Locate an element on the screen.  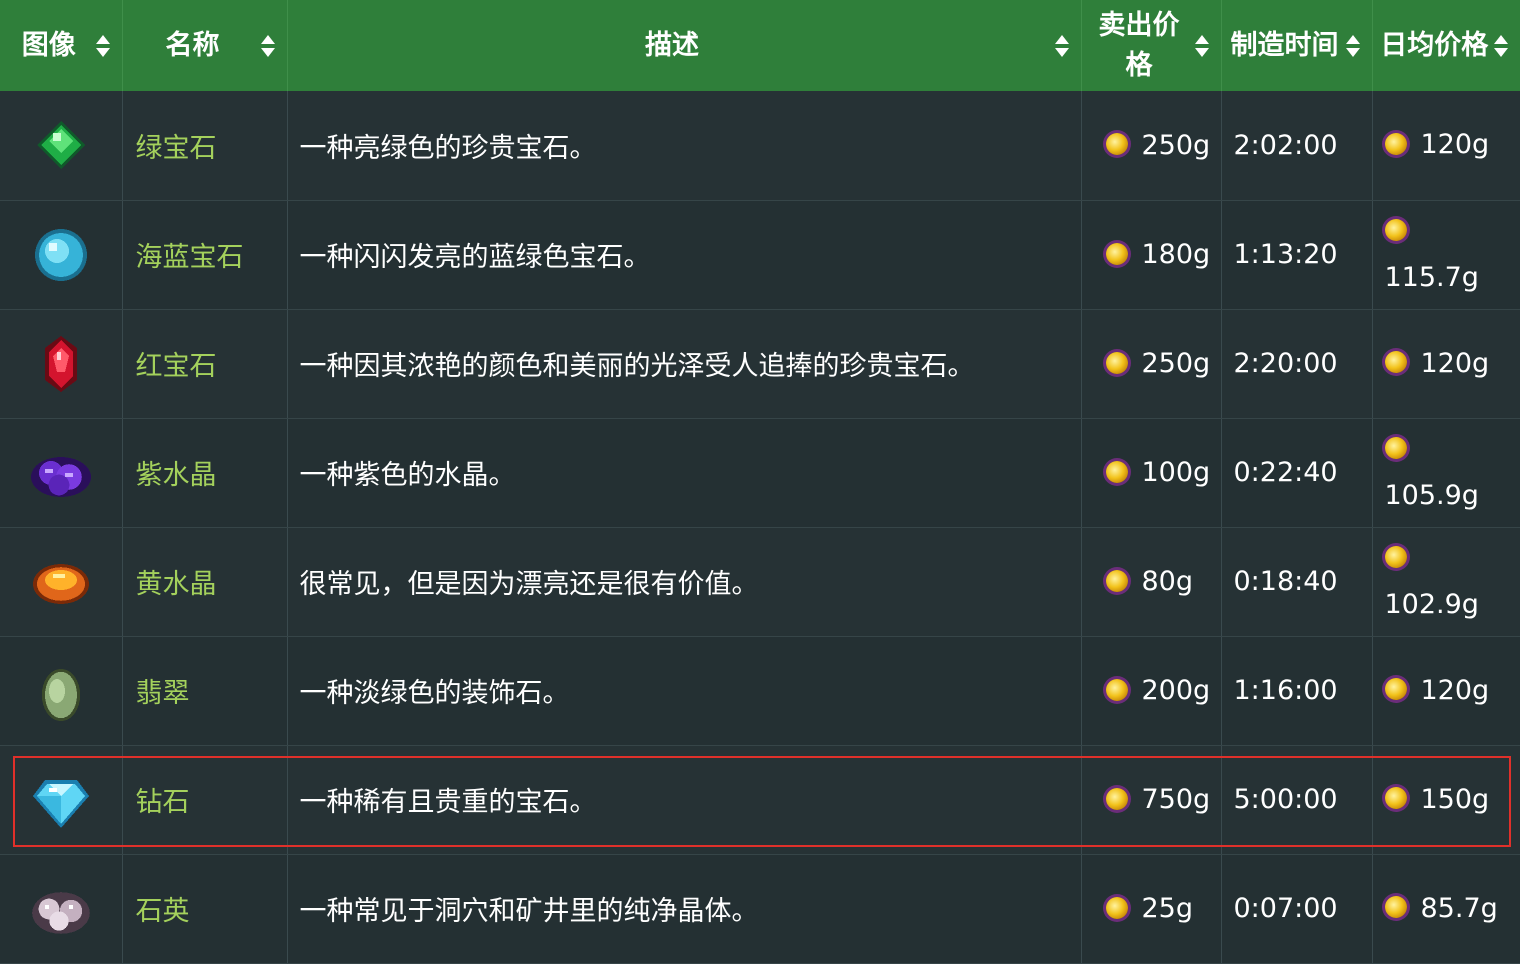
gem-description: 一种闪闪发亮的蓝绿色宝石。 is located at coordinates (684, 255).